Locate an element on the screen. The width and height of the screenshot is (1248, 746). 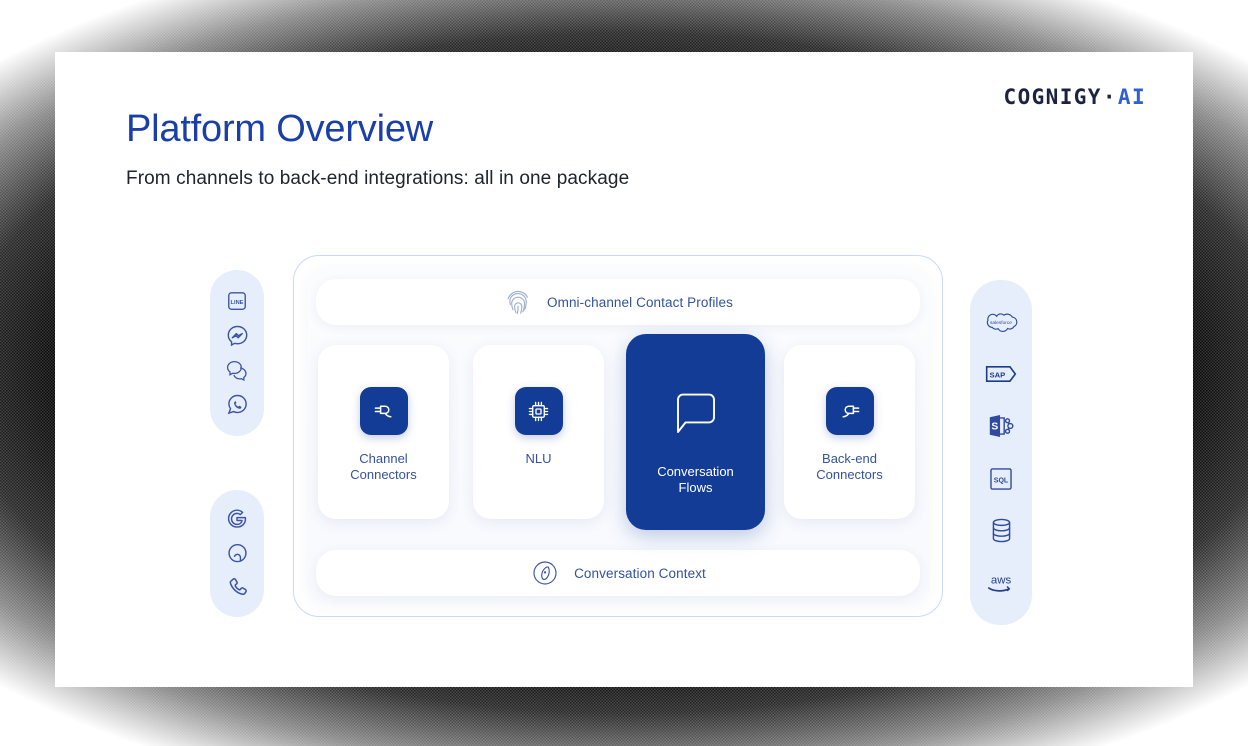
alexa-icon is located at coordinates (237, 553).